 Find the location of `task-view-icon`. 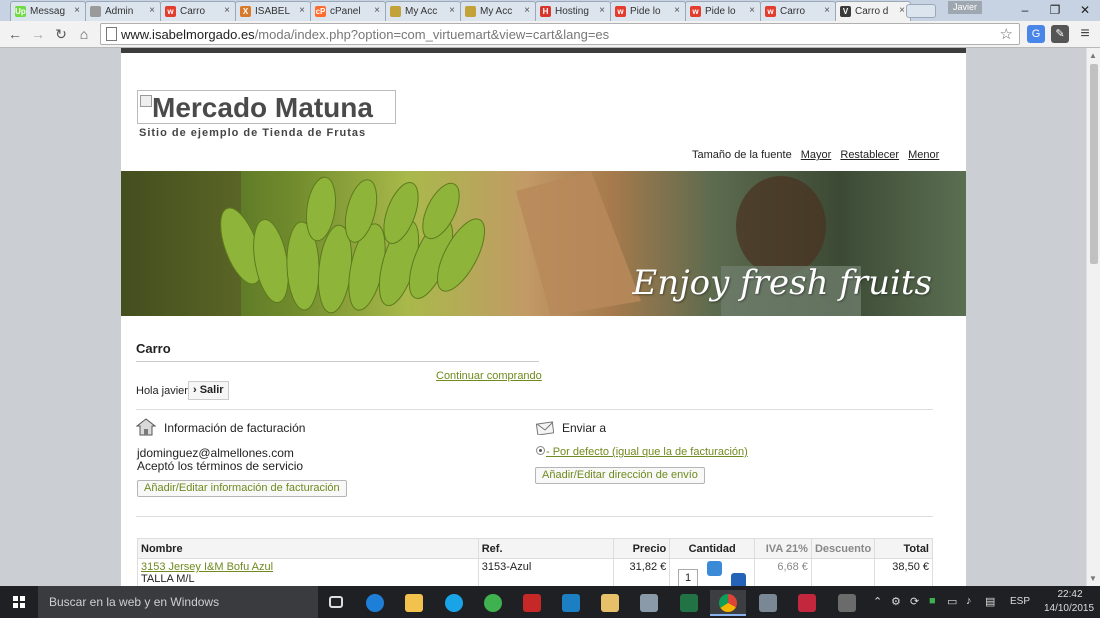

task-view-icon is located at coordinates (336, 603).